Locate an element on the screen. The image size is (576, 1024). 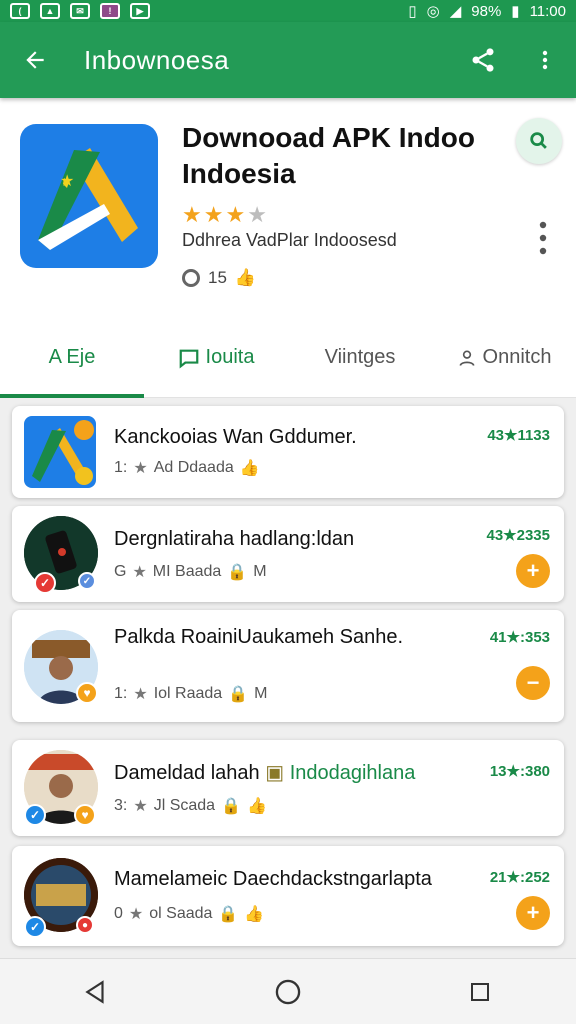
item-subtitle: 1: ★ Iol Raada 🔒 M is located at coordinates (190, 694).